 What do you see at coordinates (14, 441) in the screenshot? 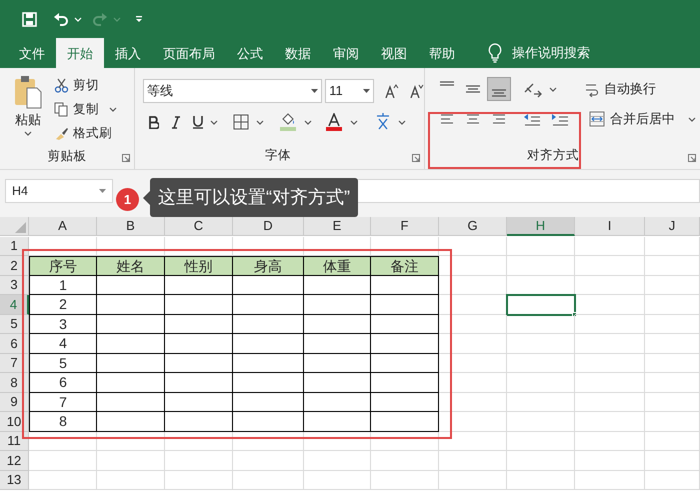
I see `row-header: 11` at bounding box center [14, 441].